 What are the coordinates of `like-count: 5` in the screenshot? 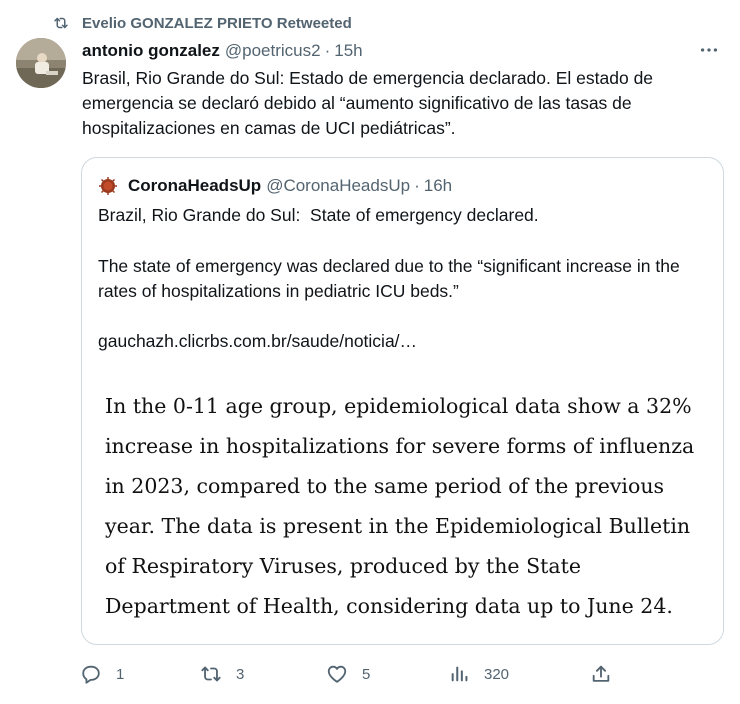 It's located at (366, 674).